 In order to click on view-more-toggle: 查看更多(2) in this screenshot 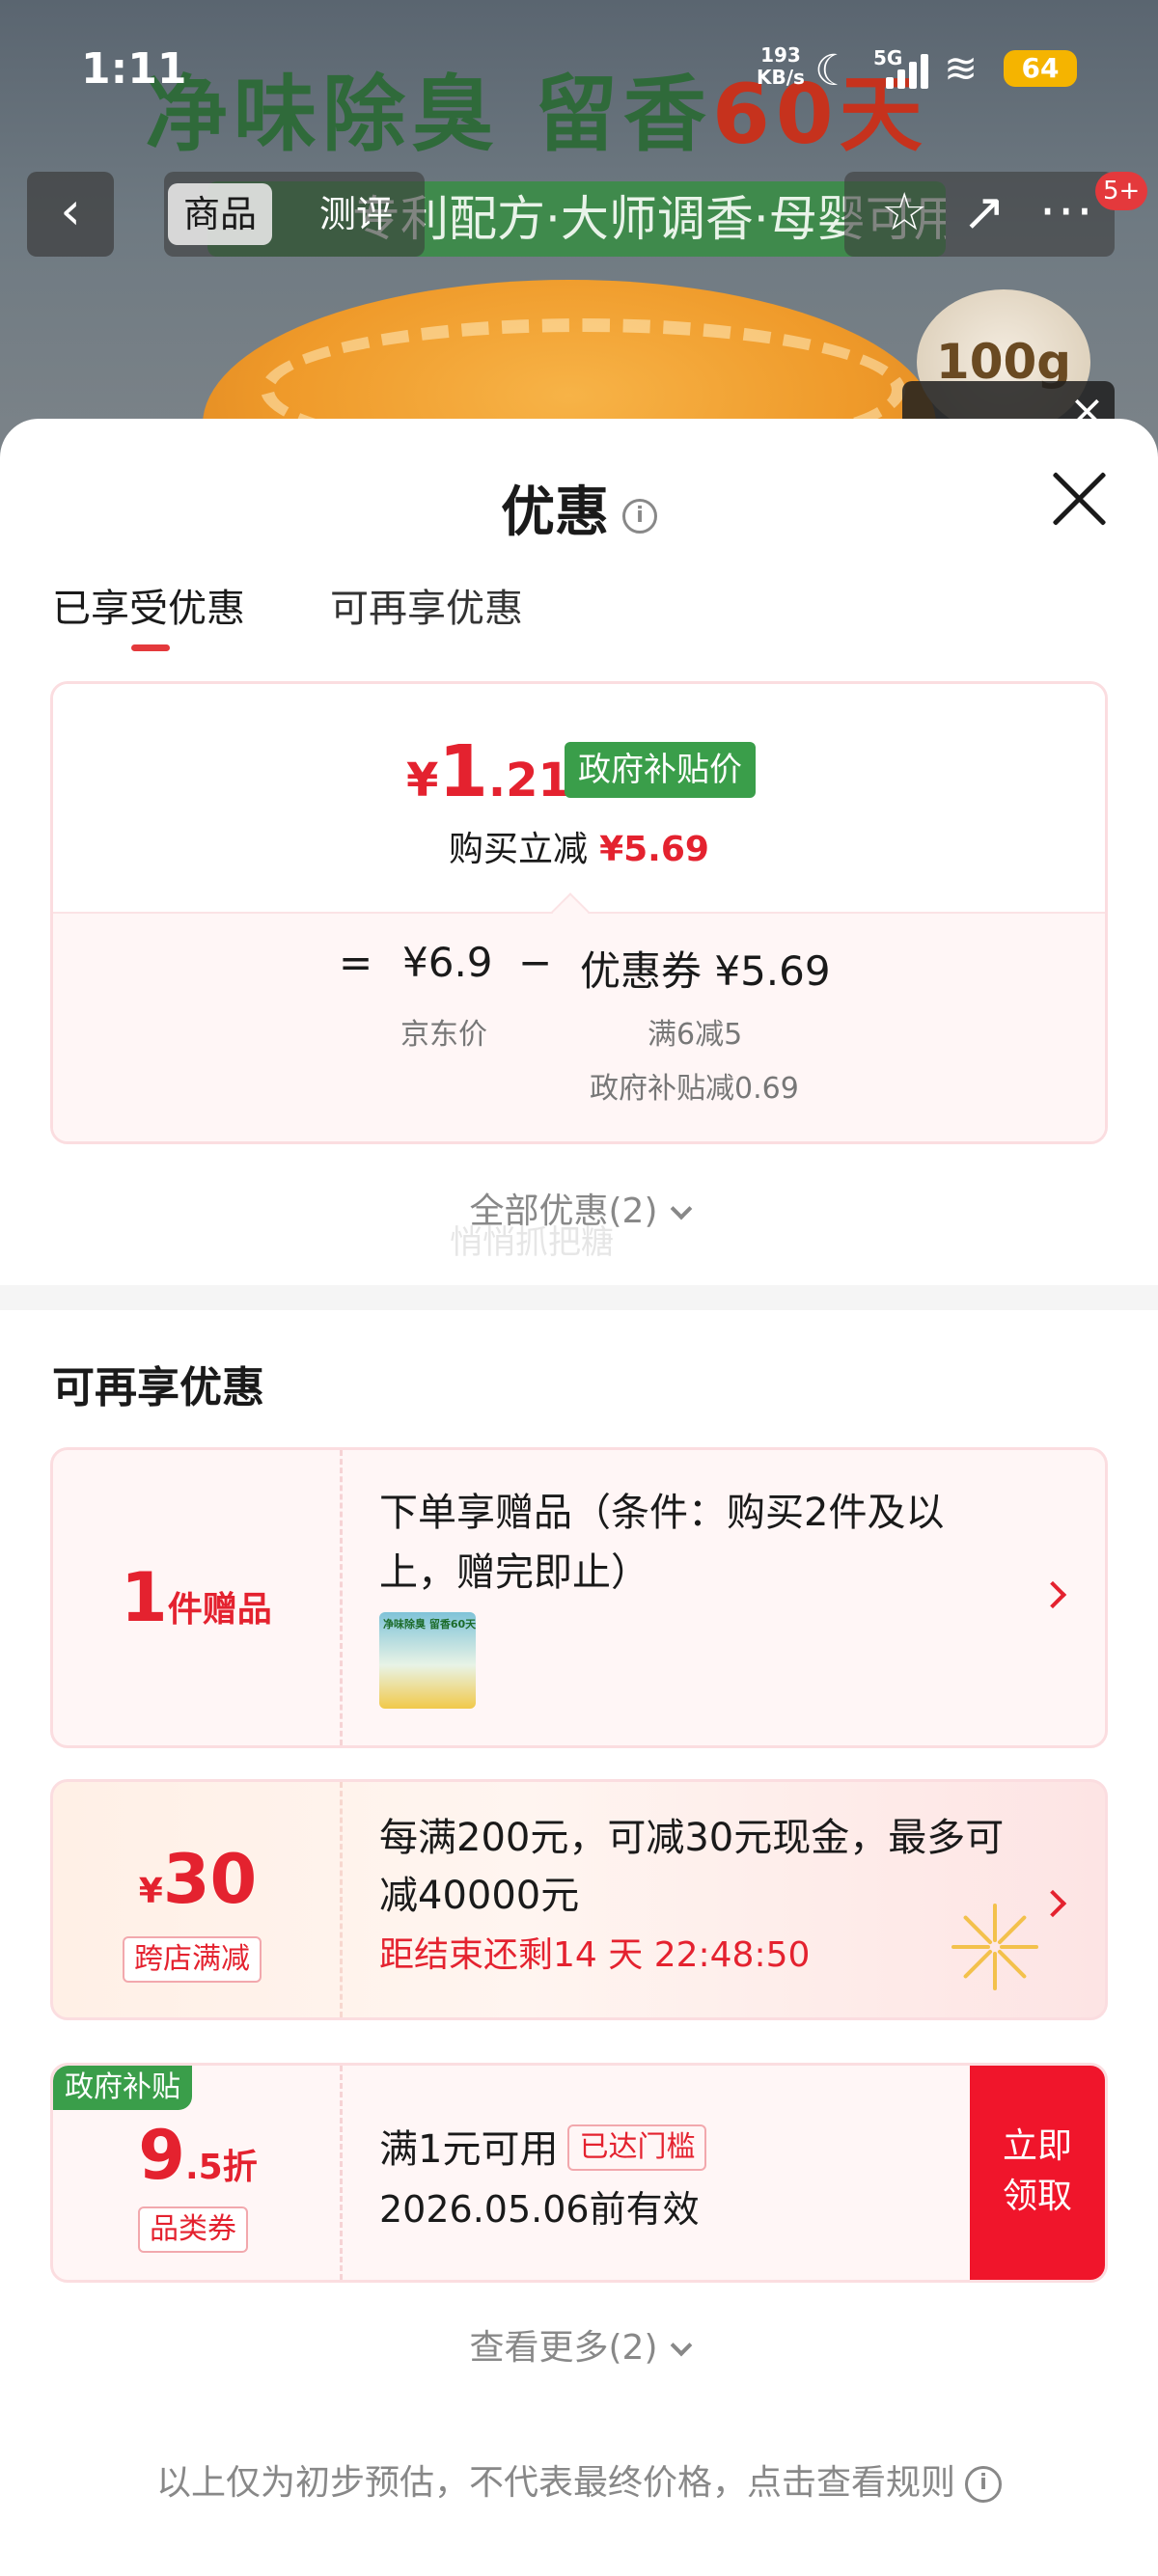, I will do `click(579, 2345)`.